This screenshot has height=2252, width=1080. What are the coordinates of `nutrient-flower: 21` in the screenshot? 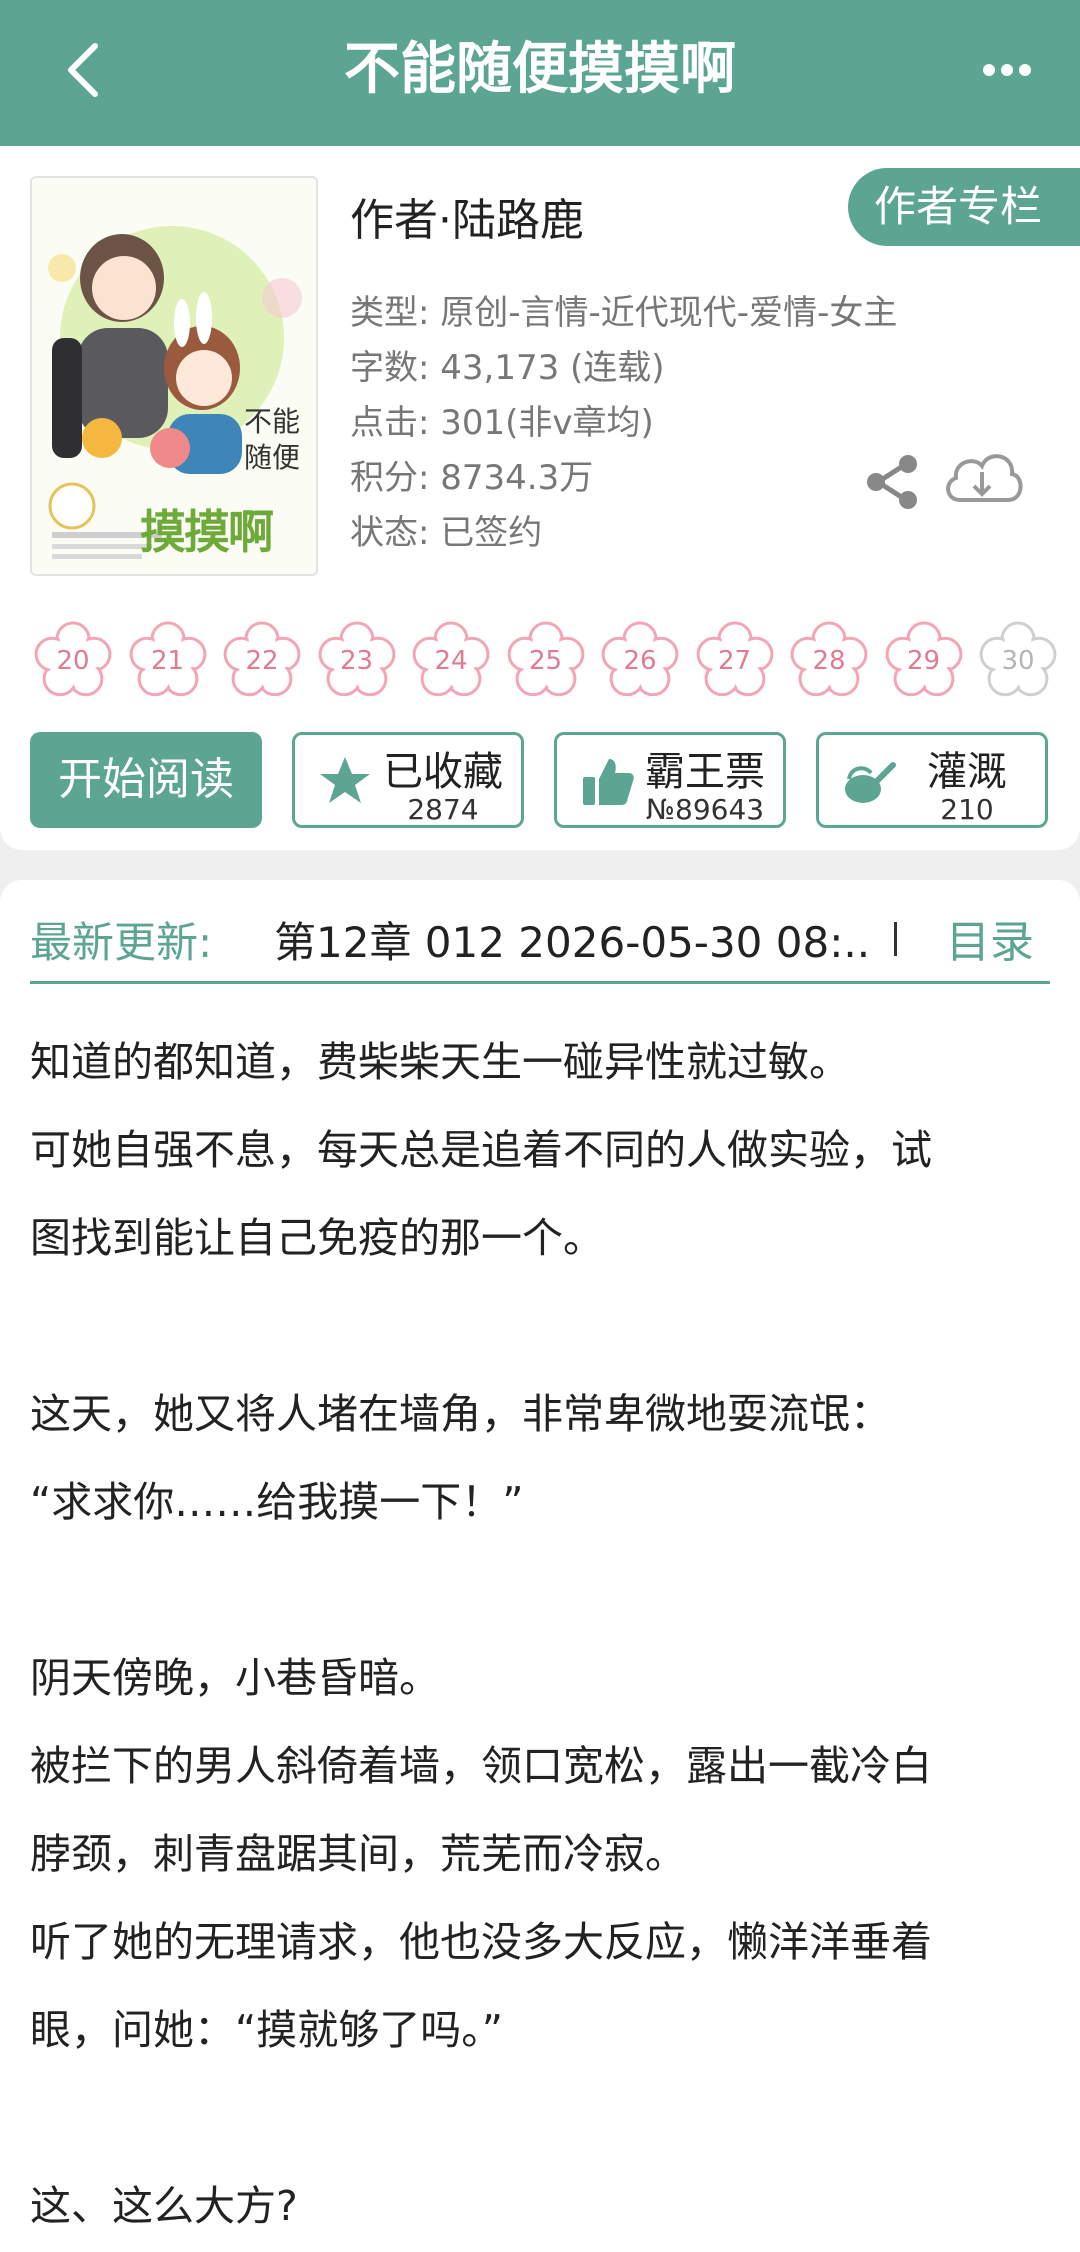 It's located at (168, 661).